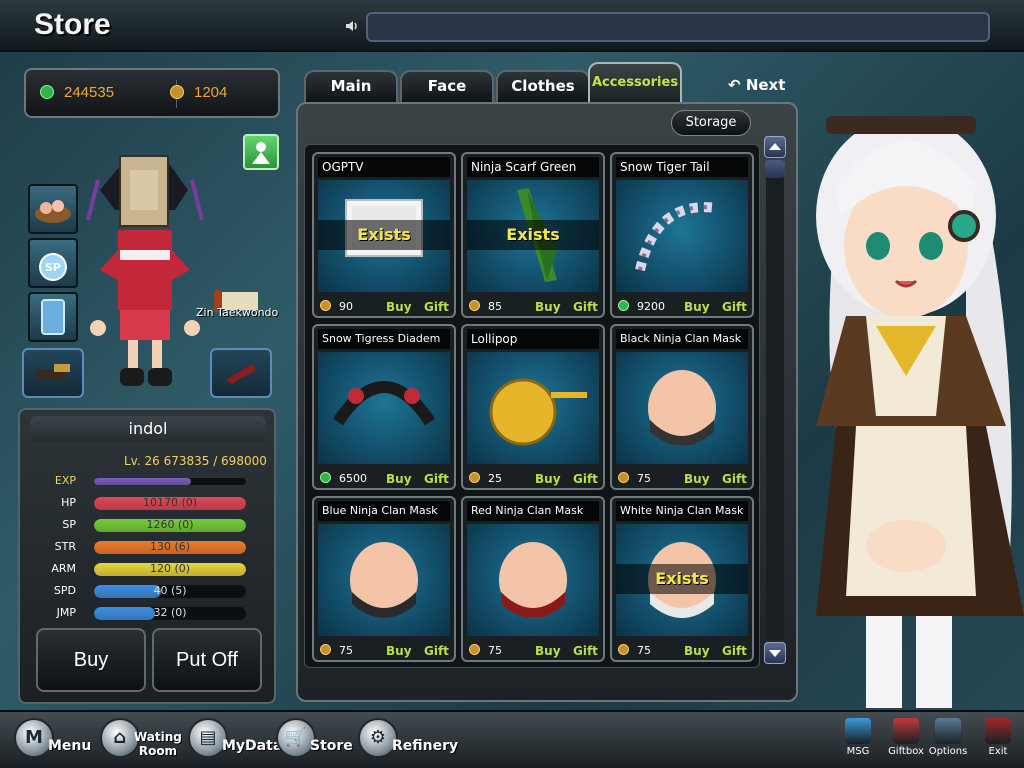  I want to click on black-mask-icon, so click(682, 408).